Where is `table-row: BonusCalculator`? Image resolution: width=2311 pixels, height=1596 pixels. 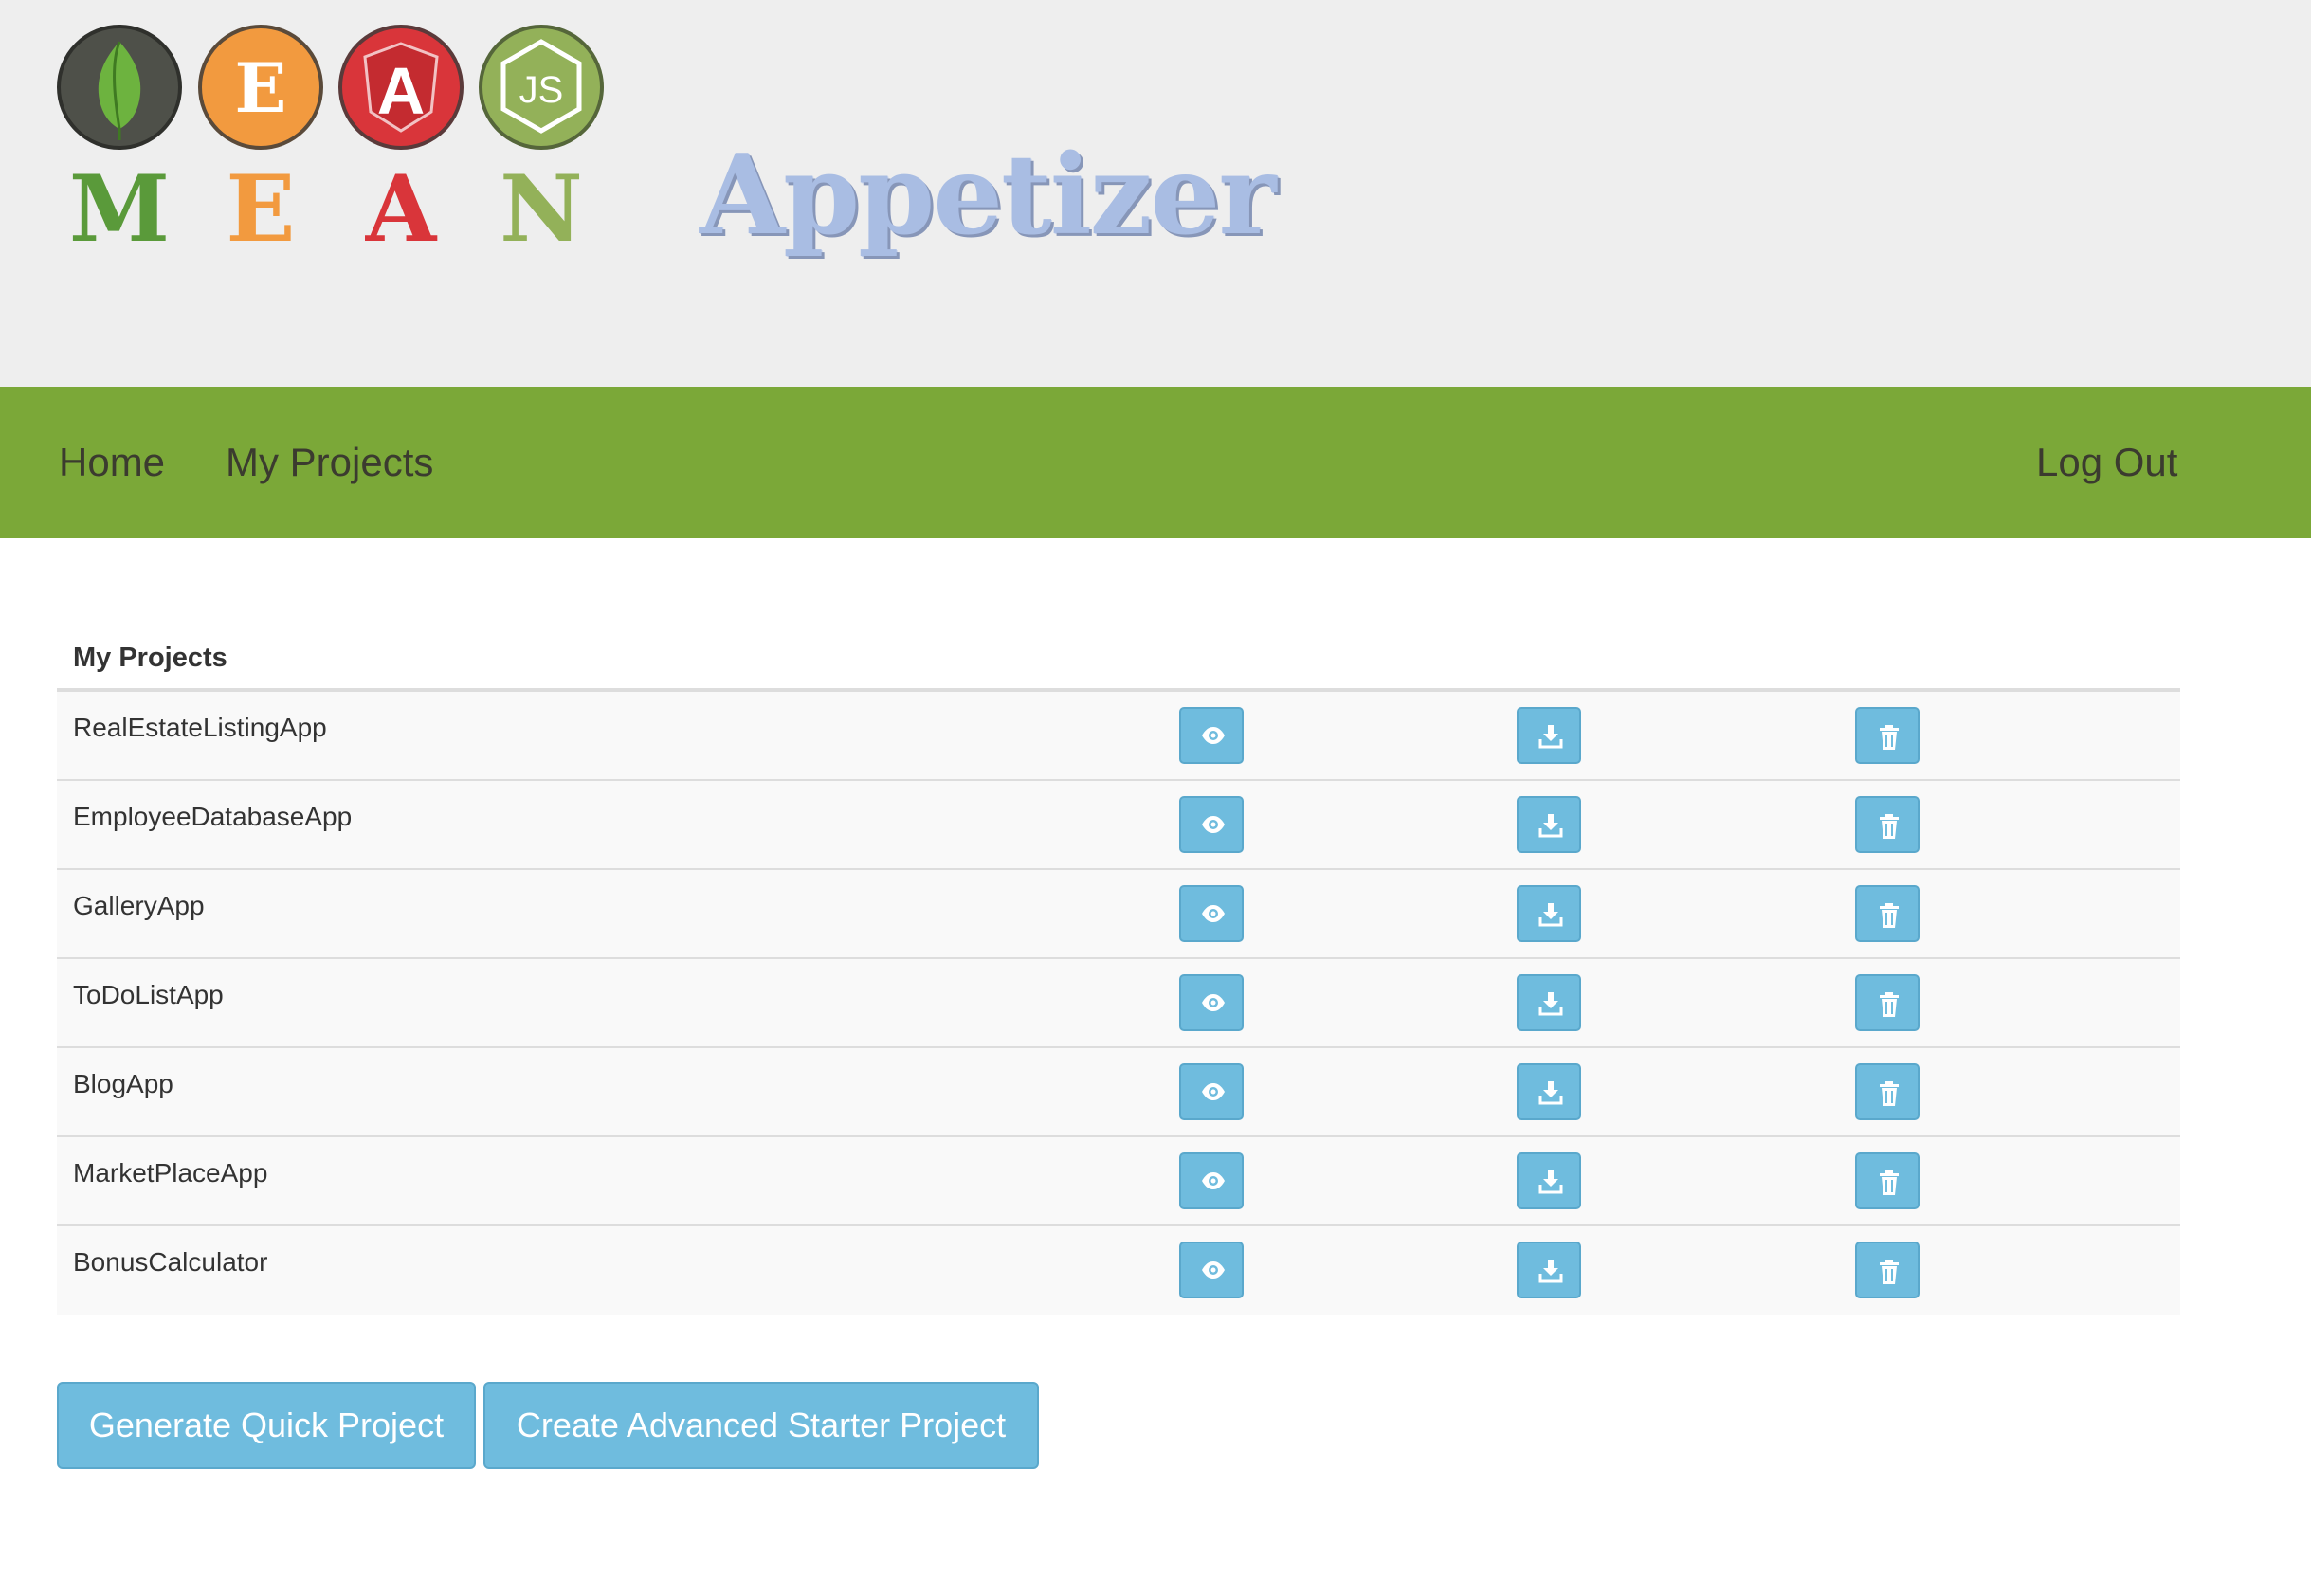 table-row: BonusCalculator is located at coordinates (1118, 1271).